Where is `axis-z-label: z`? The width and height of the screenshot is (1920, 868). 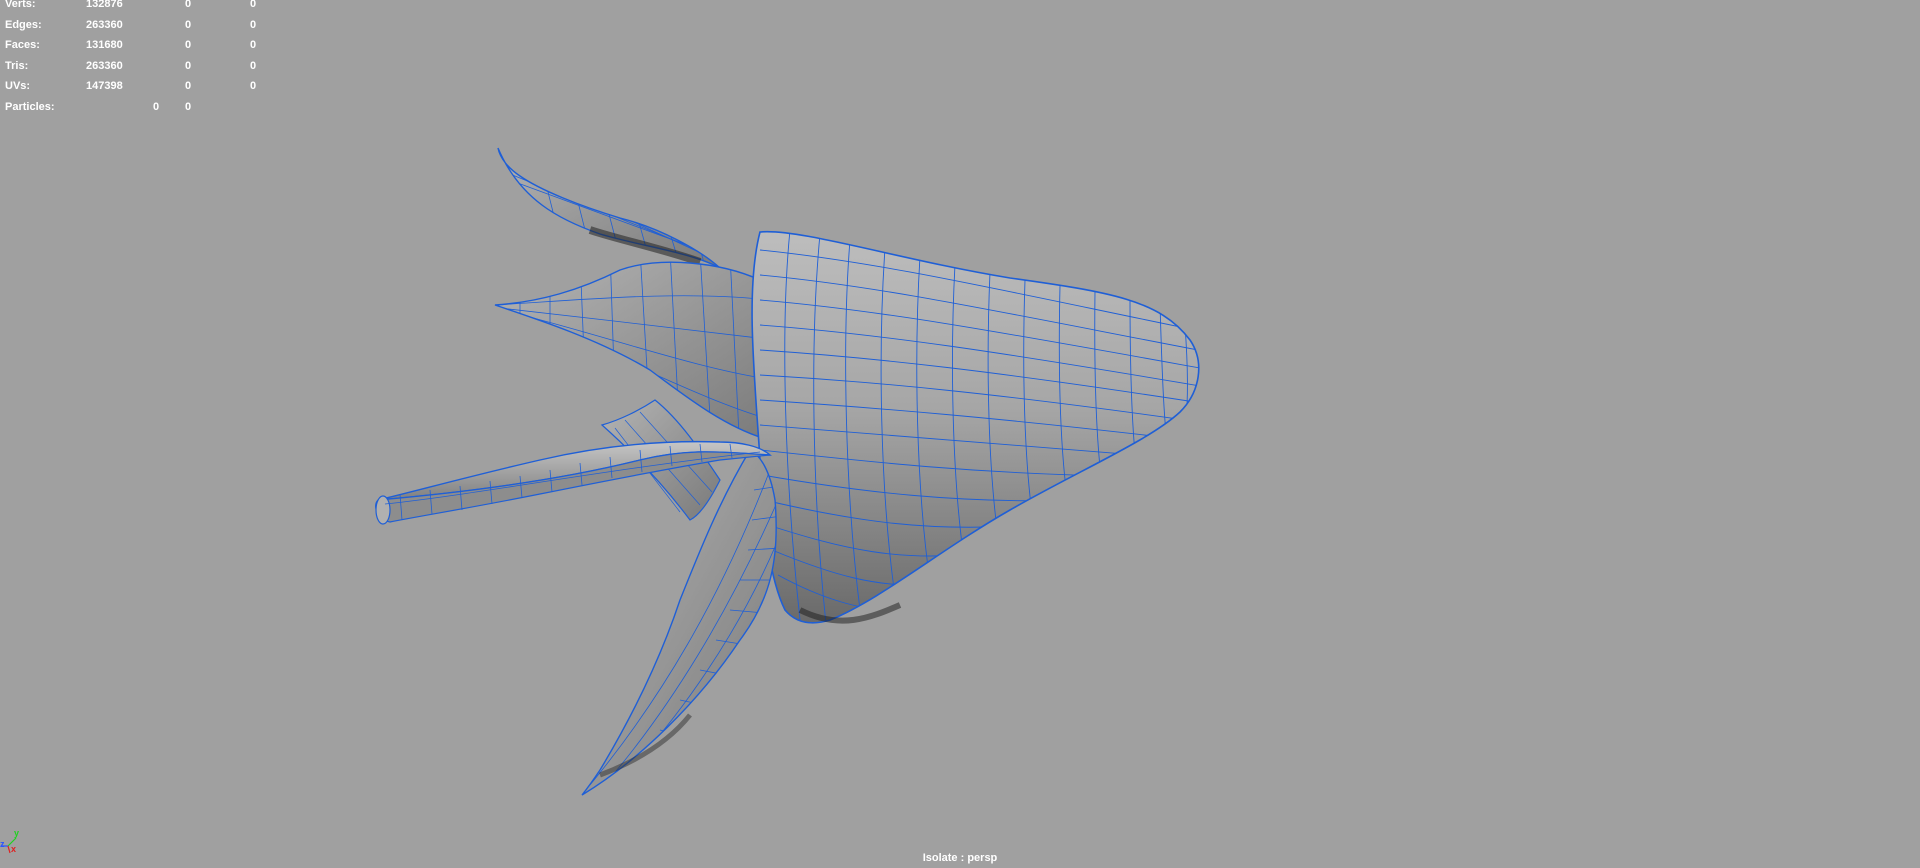
axis-z-label: z is located at coordinates (2, 844).